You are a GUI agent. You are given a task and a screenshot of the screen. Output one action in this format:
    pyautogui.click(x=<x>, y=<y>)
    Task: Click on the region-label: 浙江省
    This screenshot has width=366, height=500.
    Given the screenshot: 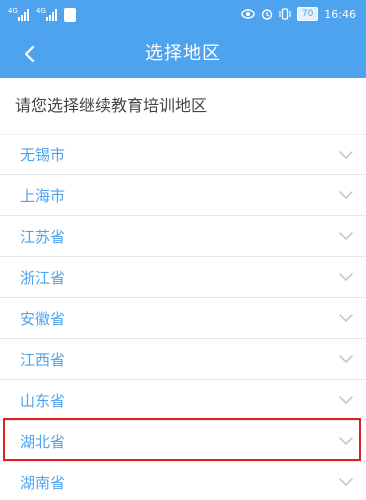 What is the action you would take?
    pyautogui.click(x=43, y=277)
    